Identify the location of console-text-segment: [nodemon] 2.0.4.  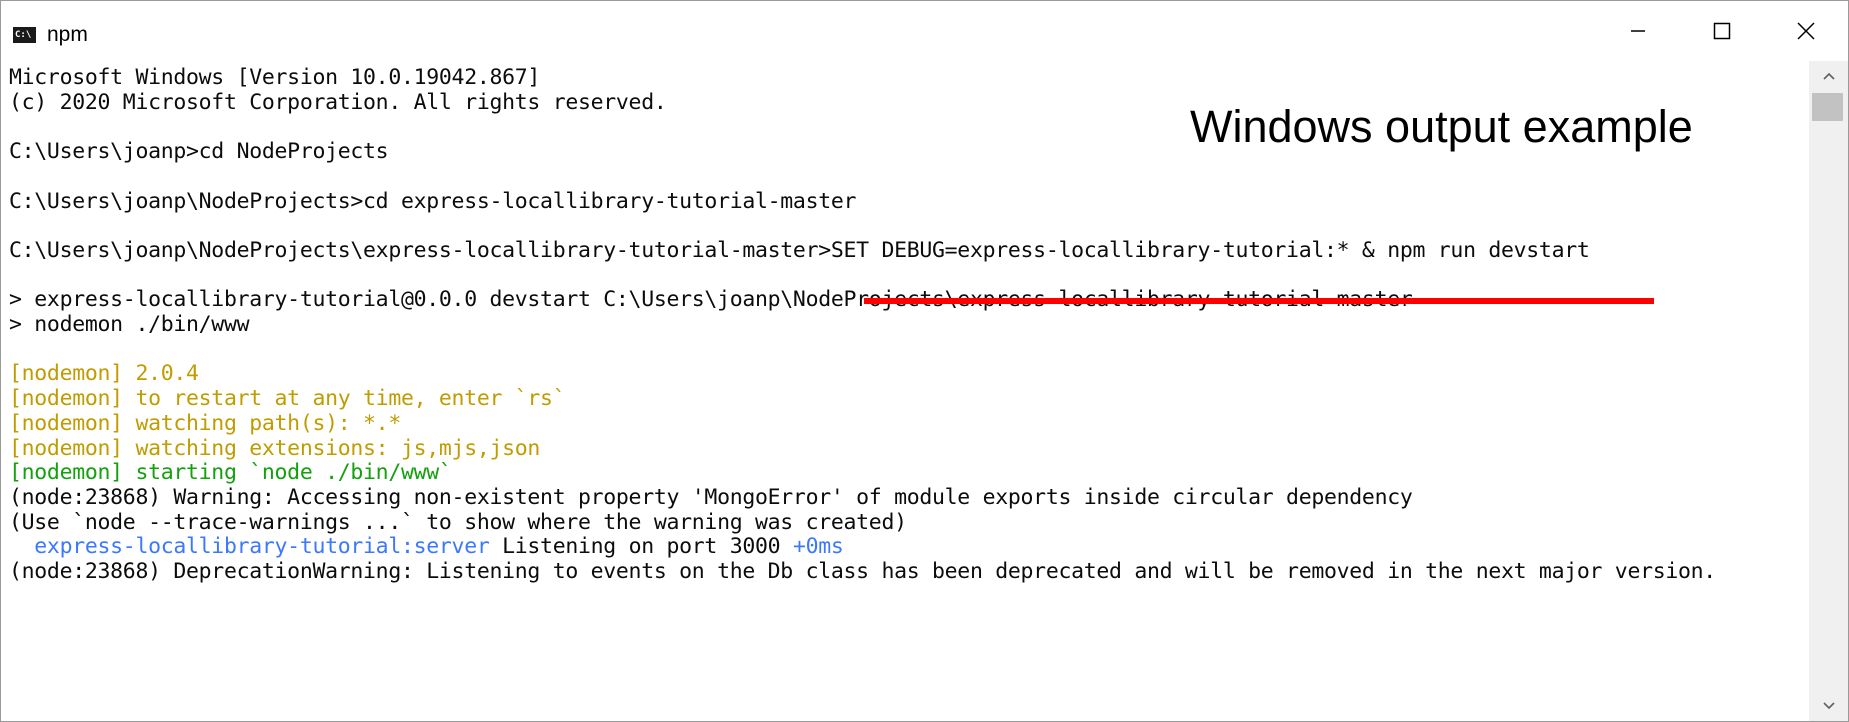
(104, 374).